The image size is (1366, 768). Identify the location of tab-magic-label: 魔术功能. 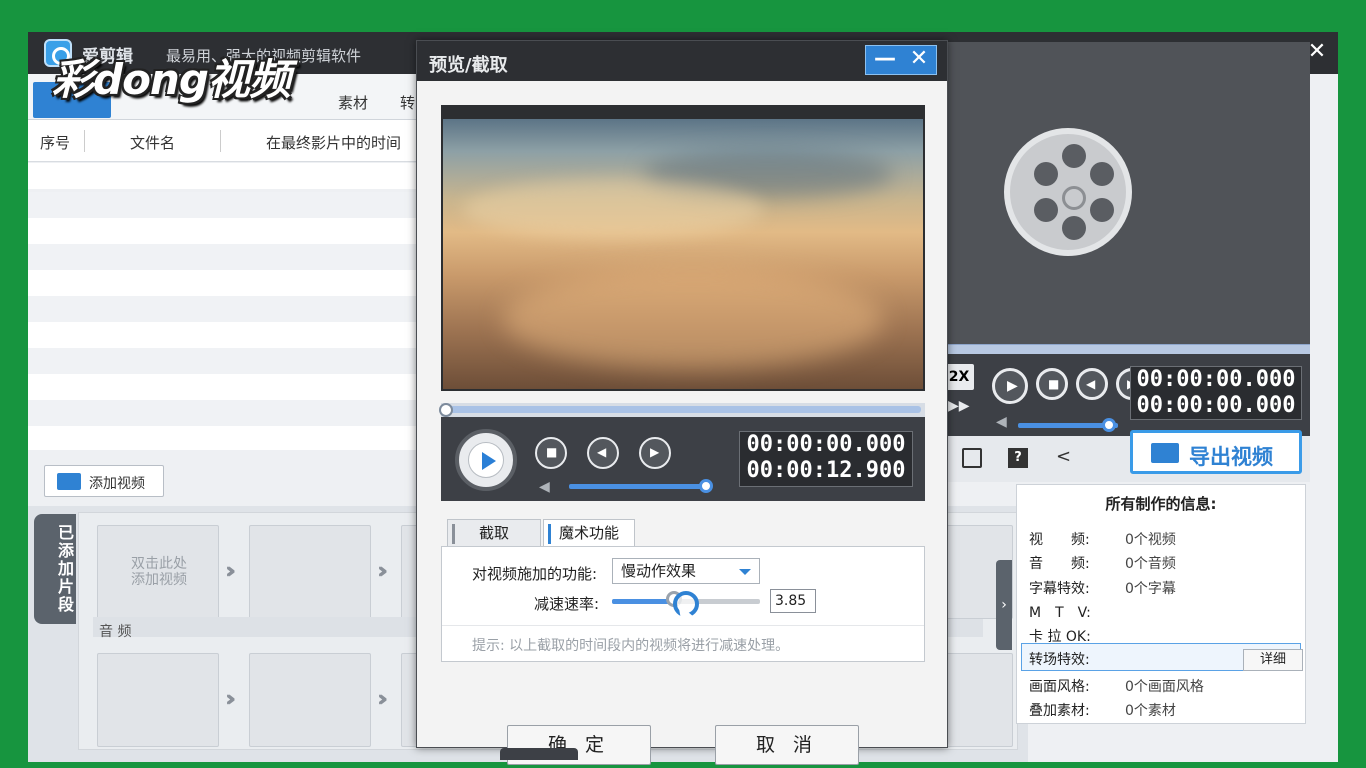
(588, 533).